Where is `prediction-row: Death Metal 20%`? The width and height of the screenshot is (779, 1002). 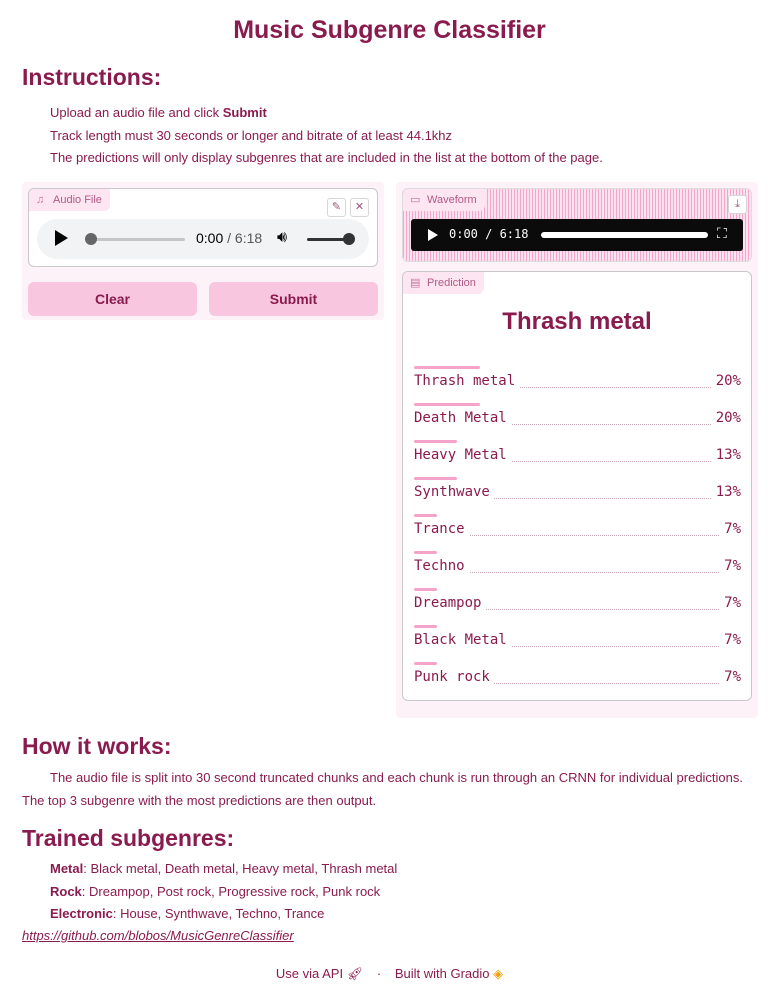 prediction-row: Death Metal 20% is located at coordinates (577, 417).